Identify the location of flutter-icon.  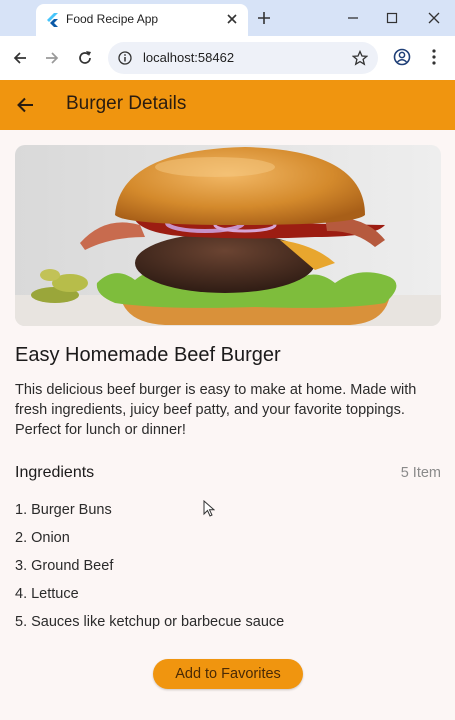
(52, 20).